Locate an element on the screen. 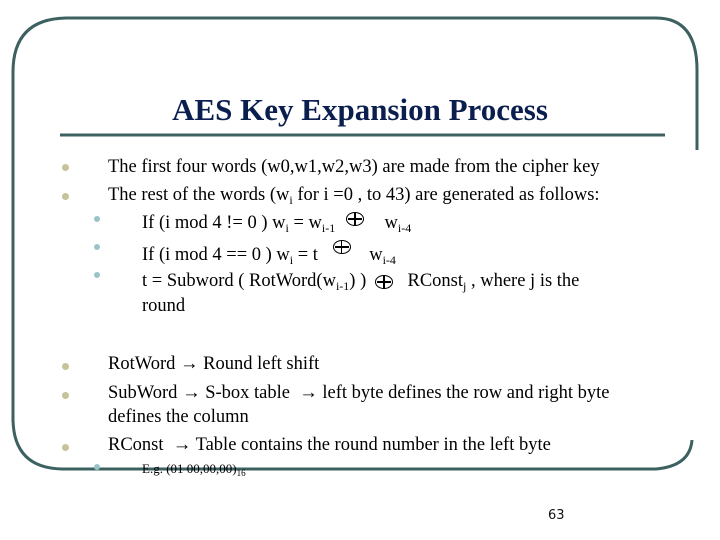  rule-t-definition-continued: round is located at coordinates (164, 306).